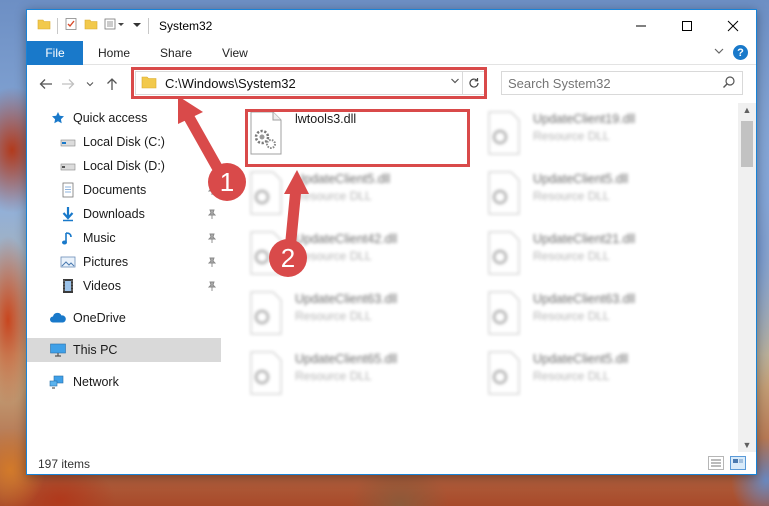  I want to click on music-icon, so click(68, 238).